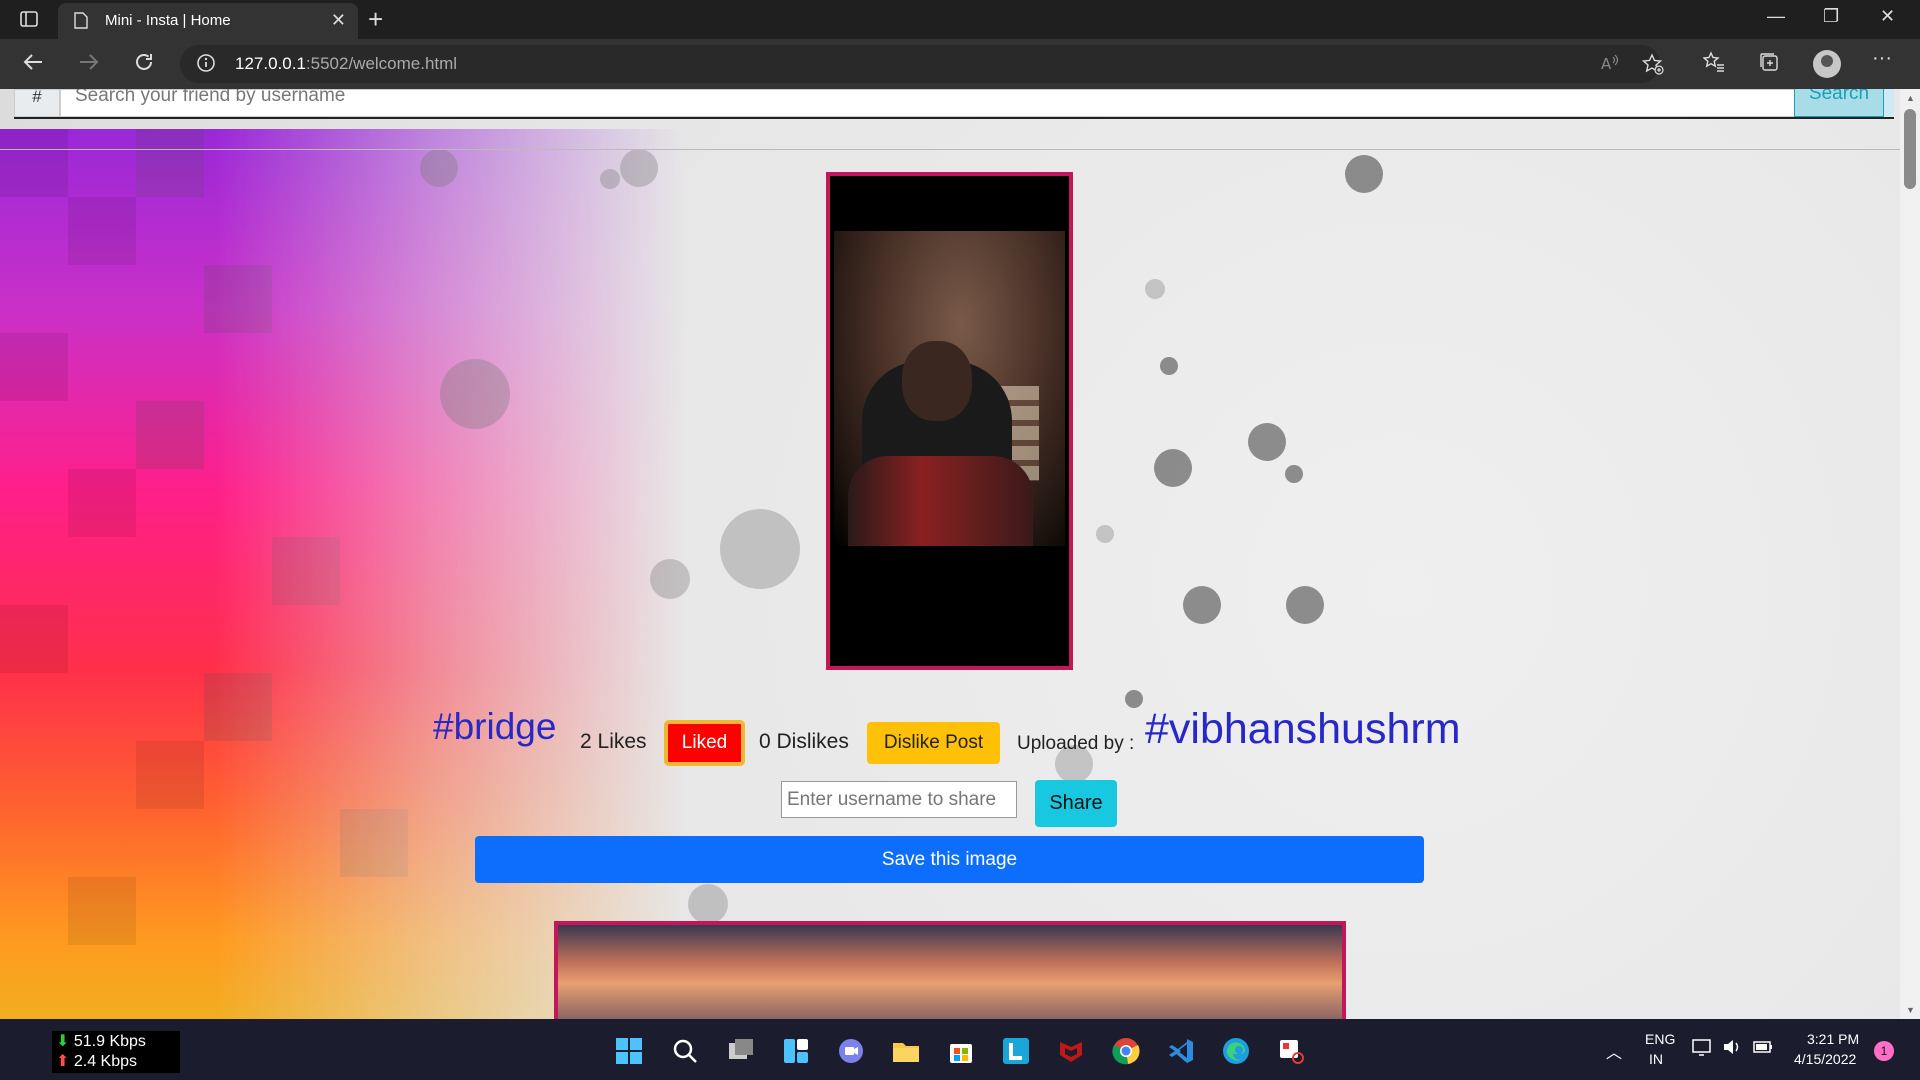 This screenshot has width=1920, height=1080. I want to click on url-path: :5502/welcome.html, so click(381, 63).